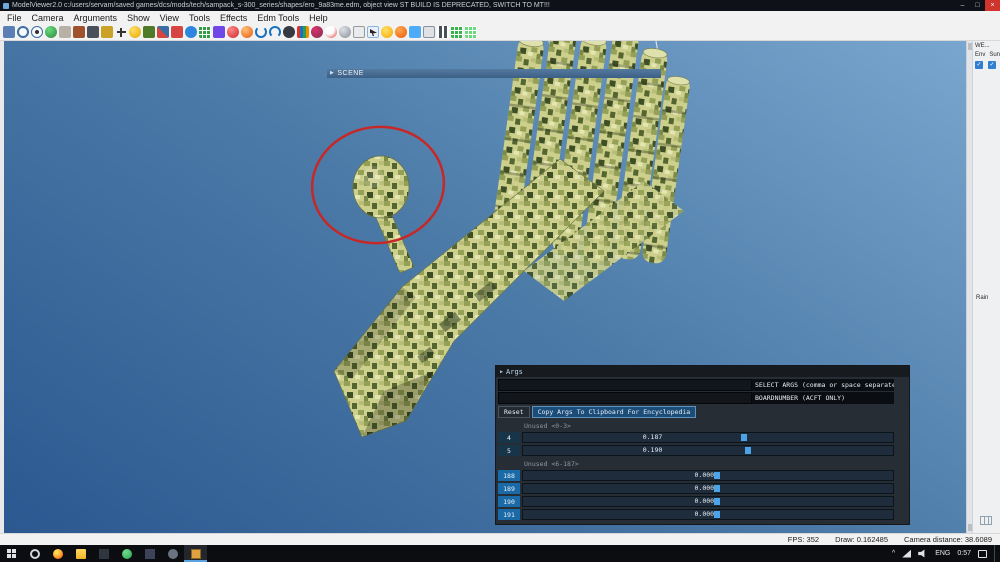 The image size is (1000, 562). I want to click on menu-help: Help, so click(318, 18).